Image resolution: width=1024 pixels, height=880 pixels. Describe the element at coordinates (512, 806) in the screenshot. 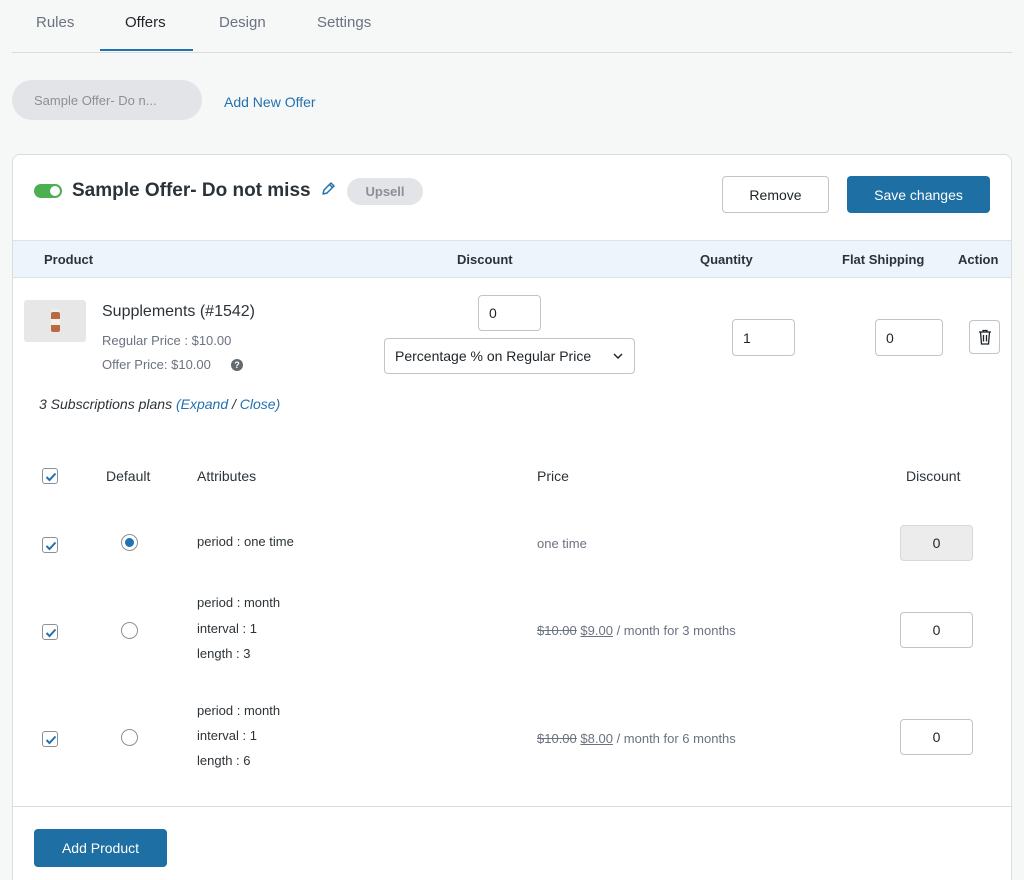

I see `card-divider` at that location.